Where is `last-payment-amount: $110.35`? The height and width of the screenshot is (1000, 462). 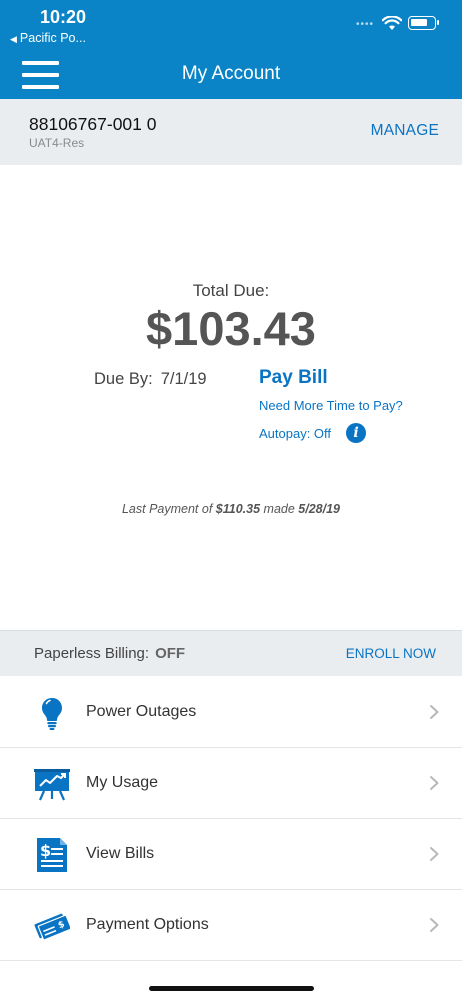
last-payment-amount: $110.35 is located at coordinates (238, 509).